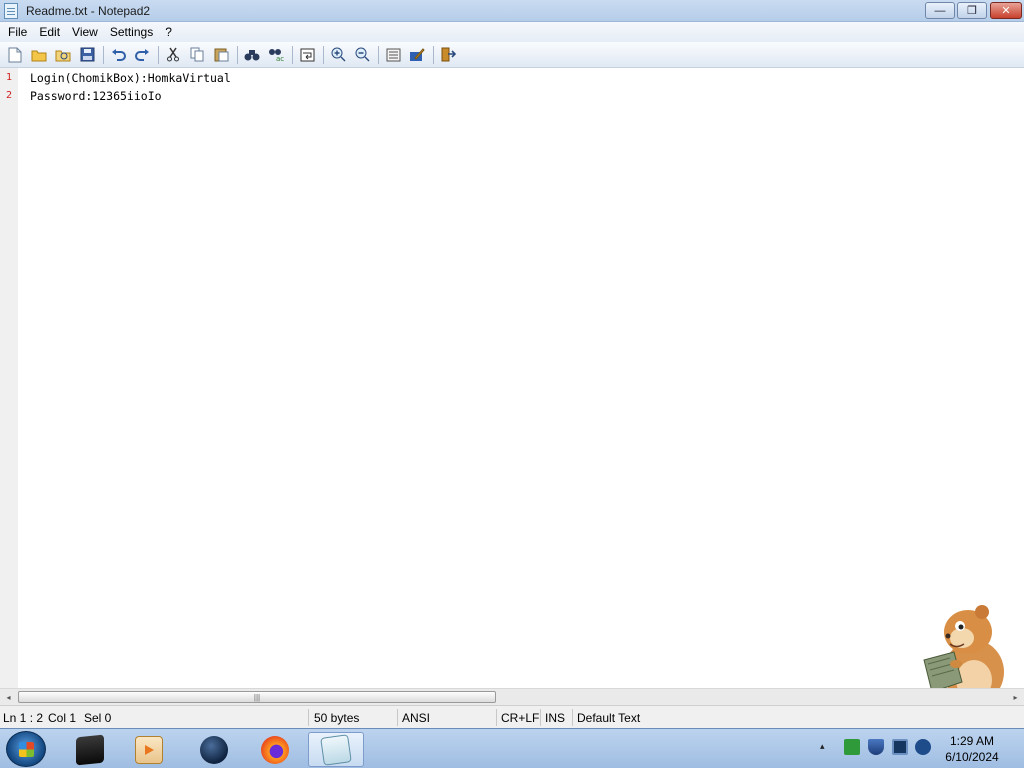  What do you see at coordinates (876, 747) in the screenshot?
I see `security-shield-icon` at bounding box center [876, 747].